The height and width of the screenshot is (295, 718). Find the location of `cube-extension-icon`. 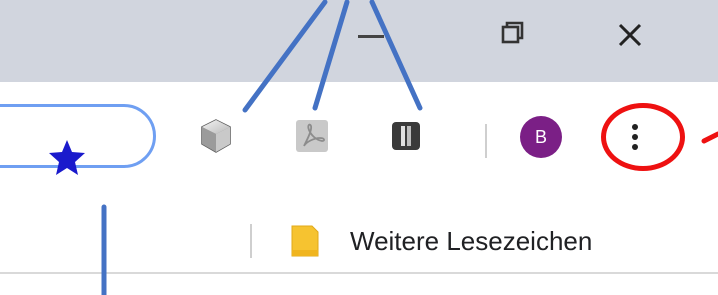

cube-extension-icon is located at coordinates (216, 136).